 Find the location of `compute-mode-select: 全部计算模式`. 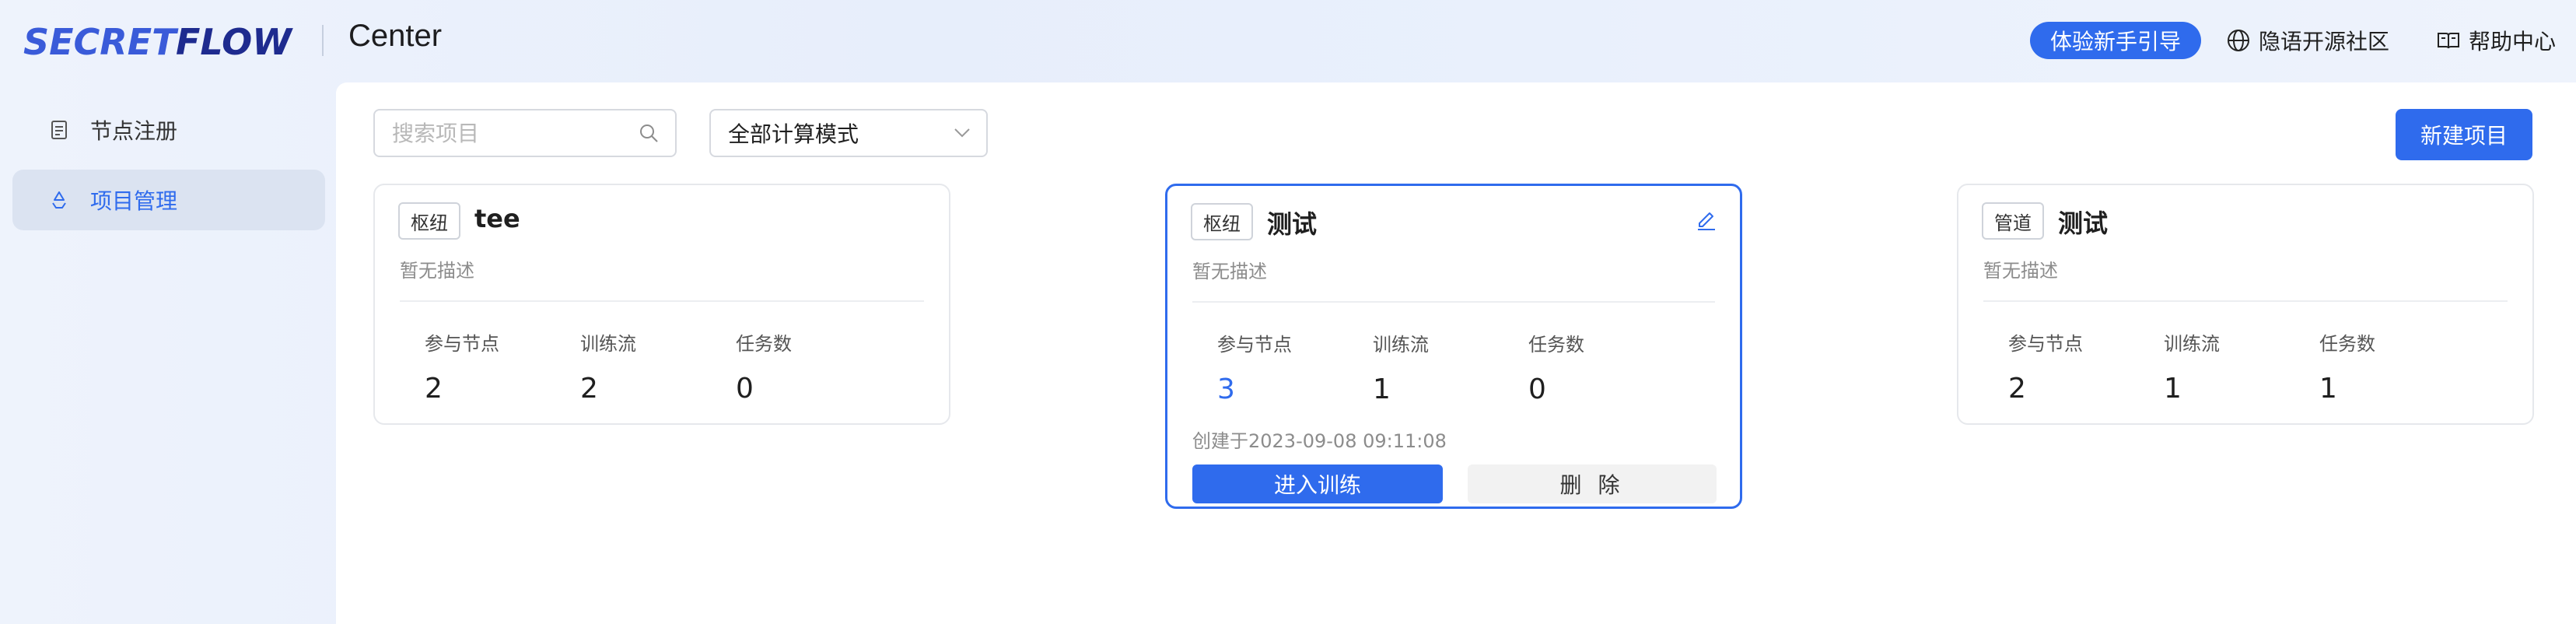

compute-mode-select: 全部计算模式 is located at coordinates (849, 133).